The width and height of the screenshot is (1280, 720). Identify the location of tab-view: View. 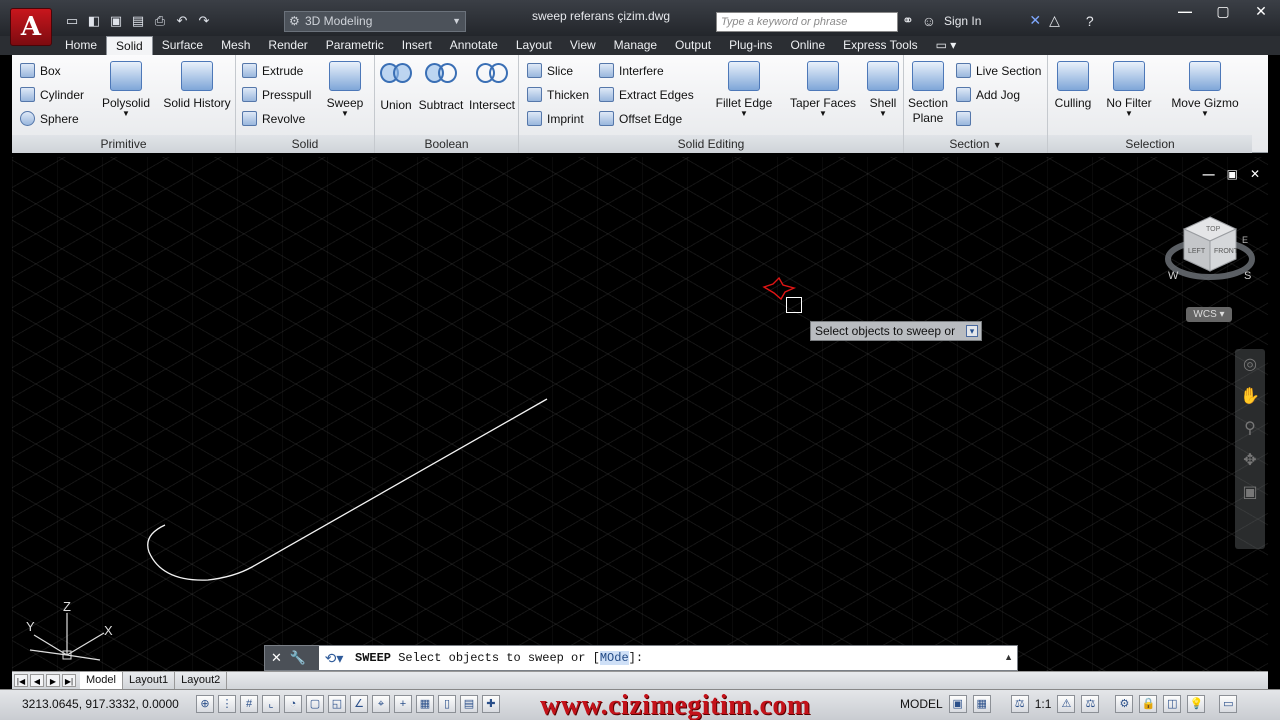
(583, 45).